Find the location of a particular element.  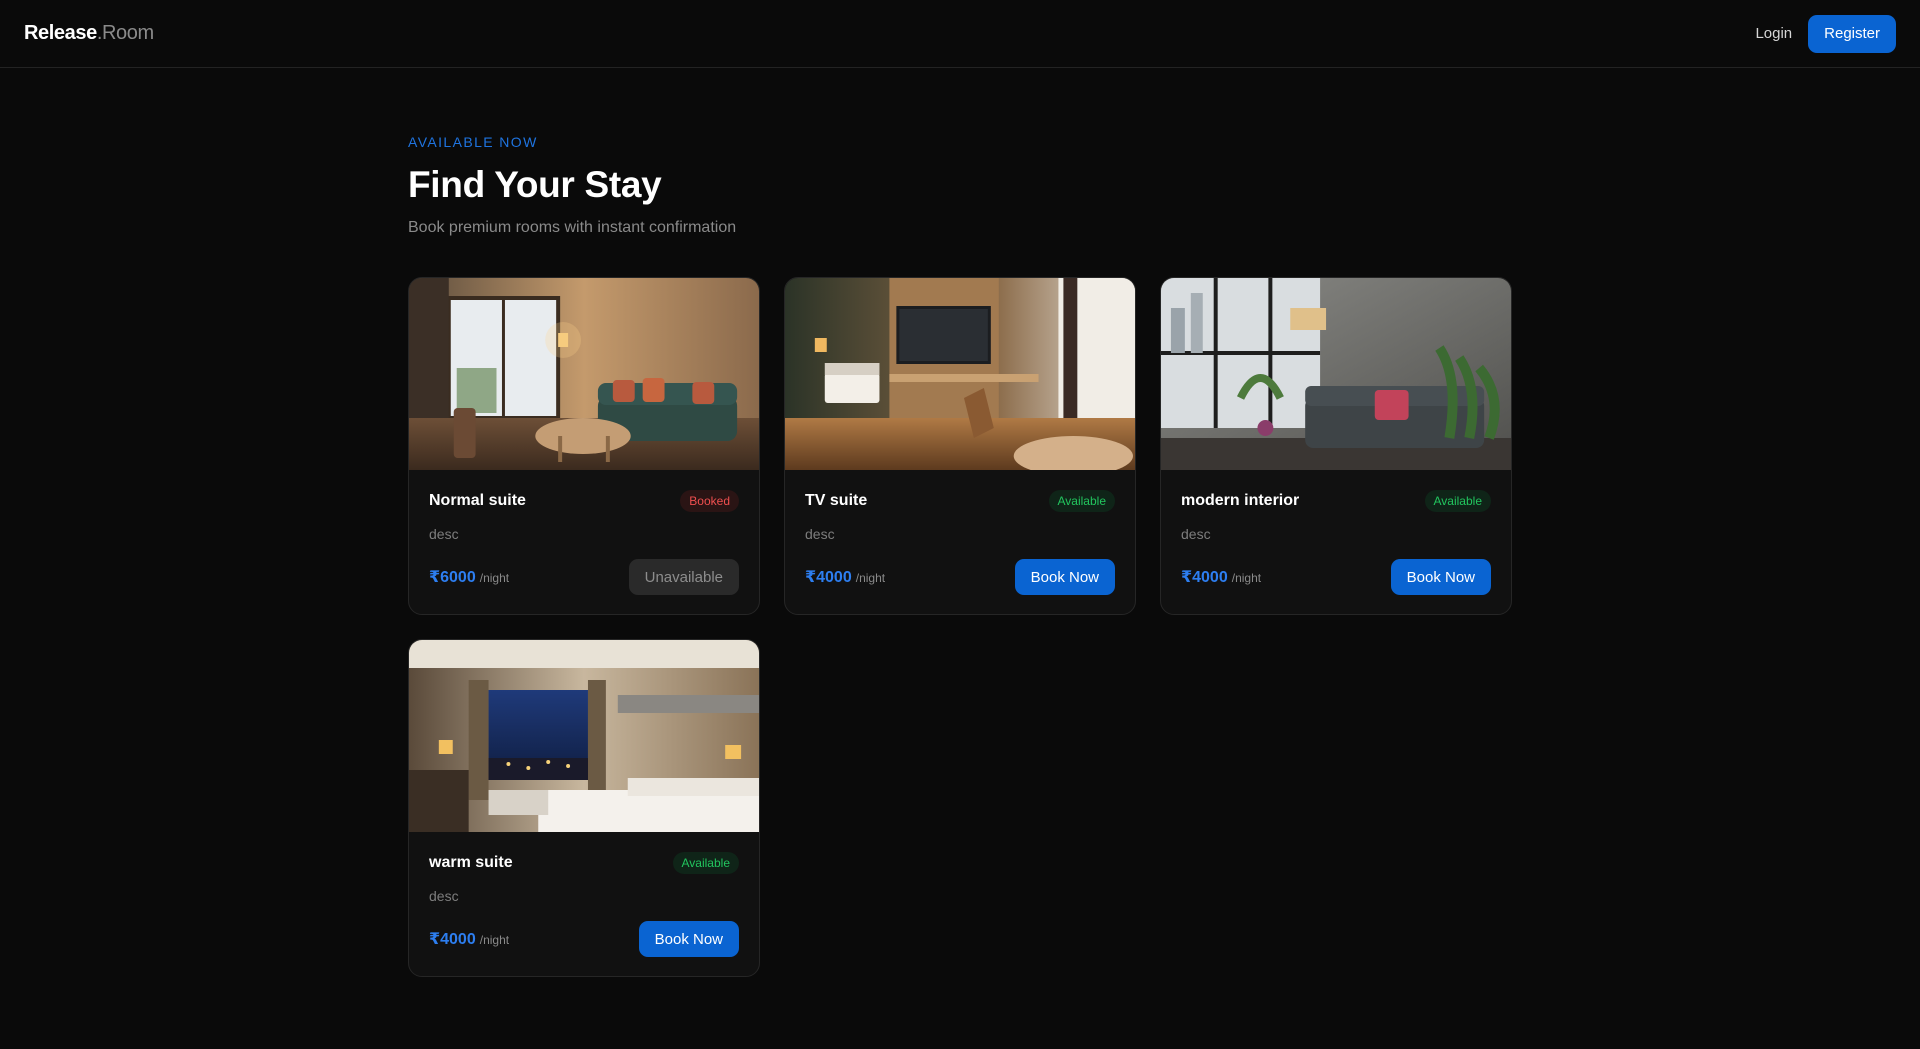

brand-logo: Release.Room is located at coordinates (89, 33).